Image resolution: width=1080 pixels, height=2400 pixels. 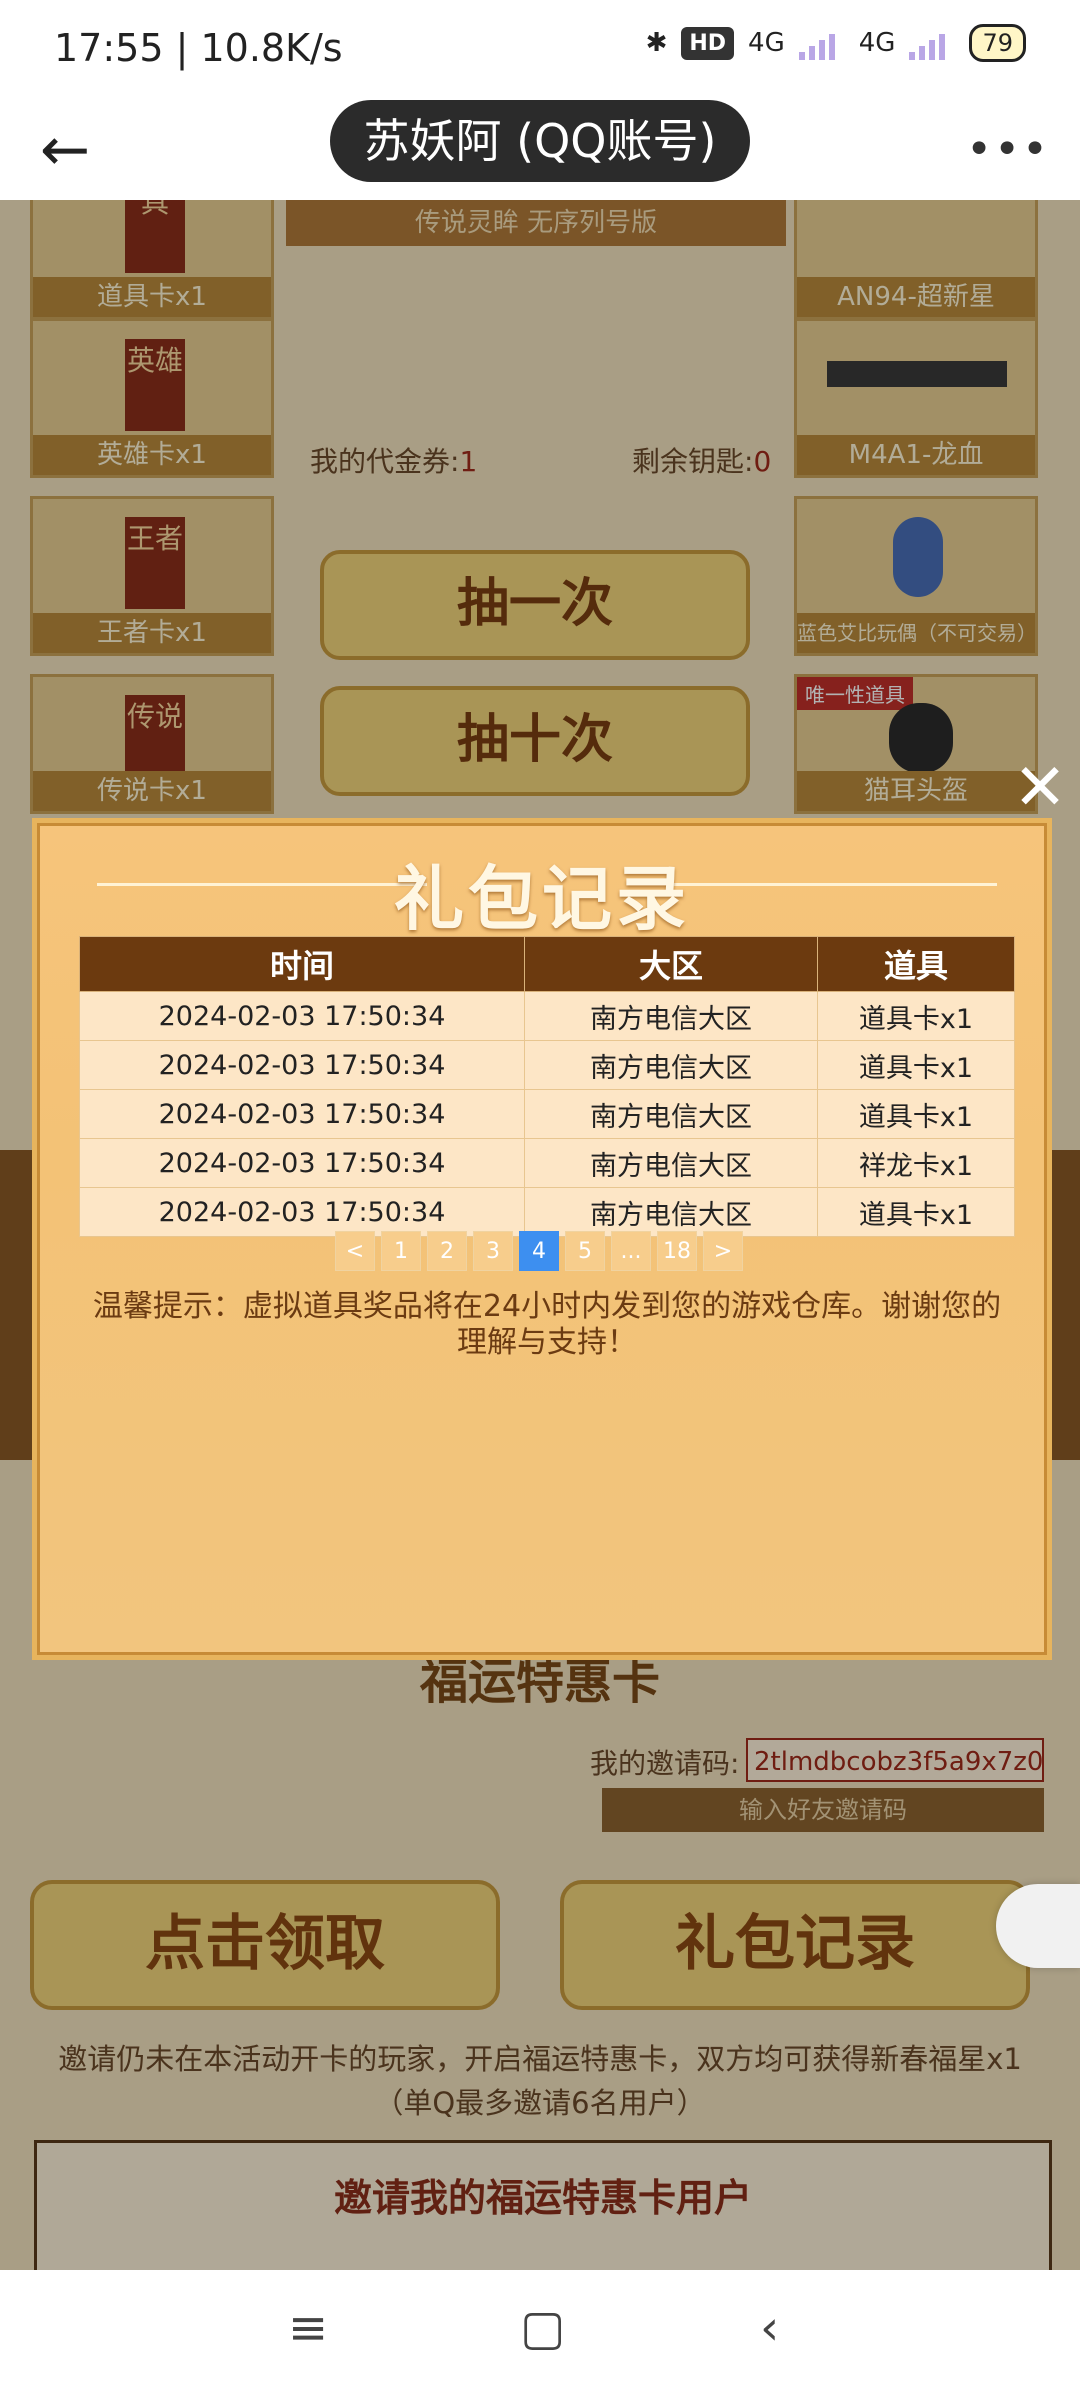 I want to click on next-page-button: >, so click(x=723, y=1251).